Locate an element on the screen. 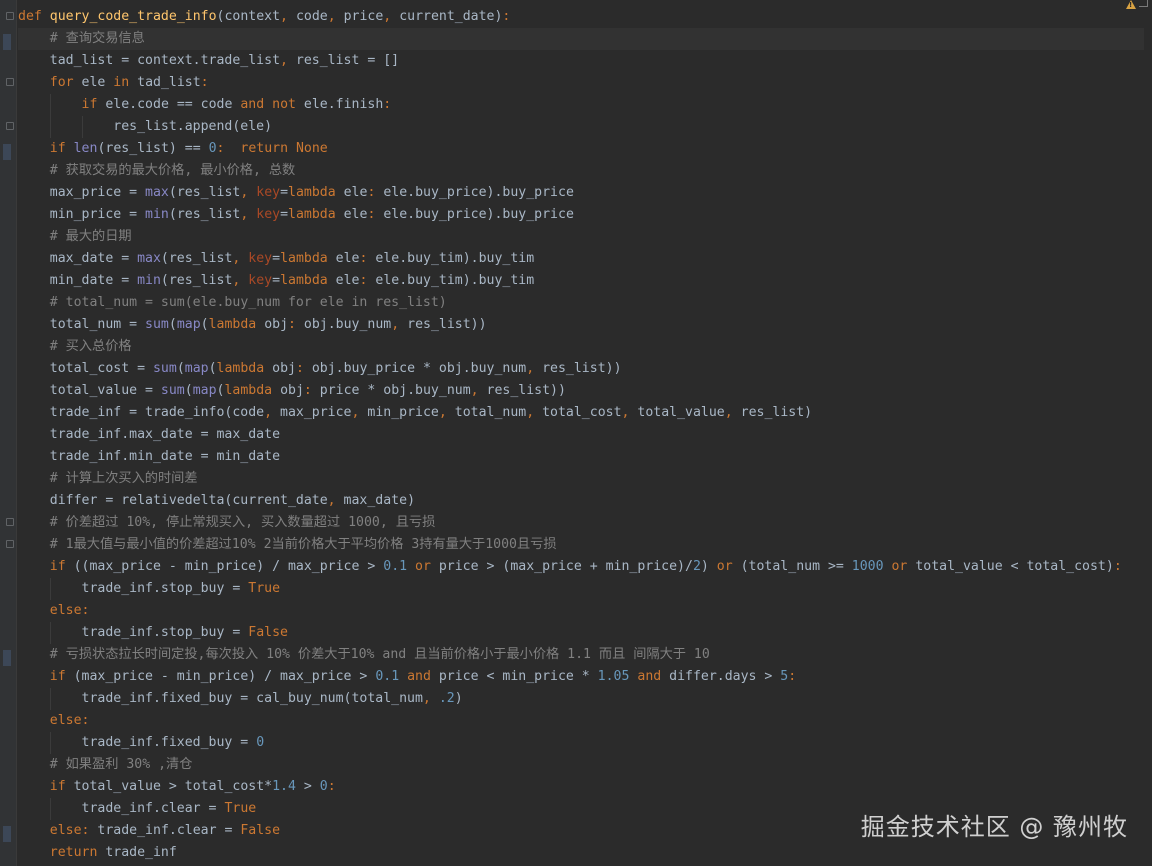  code-line: trade_inf.fixed_buy = 0 is located at coordinates (585, 743).